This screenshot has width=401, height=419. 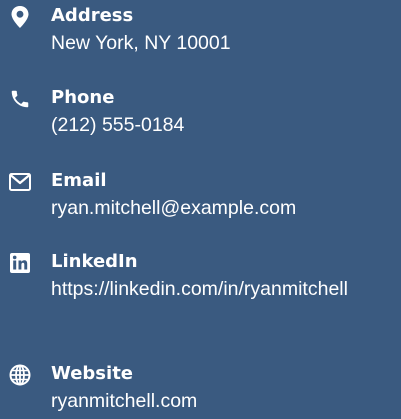 I want to click on location-pin-icon, so click(x=20, y=17).